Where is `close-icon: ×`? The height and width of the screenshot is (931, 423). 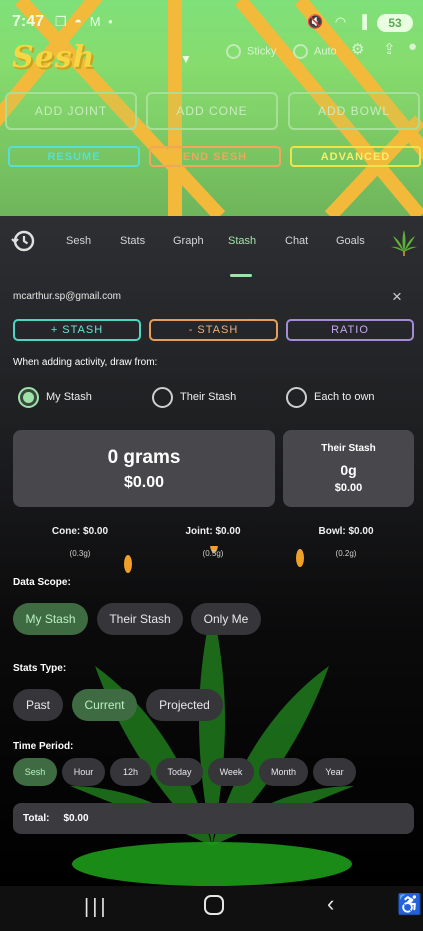
close-icon: × is located at coordinates (397, 297).